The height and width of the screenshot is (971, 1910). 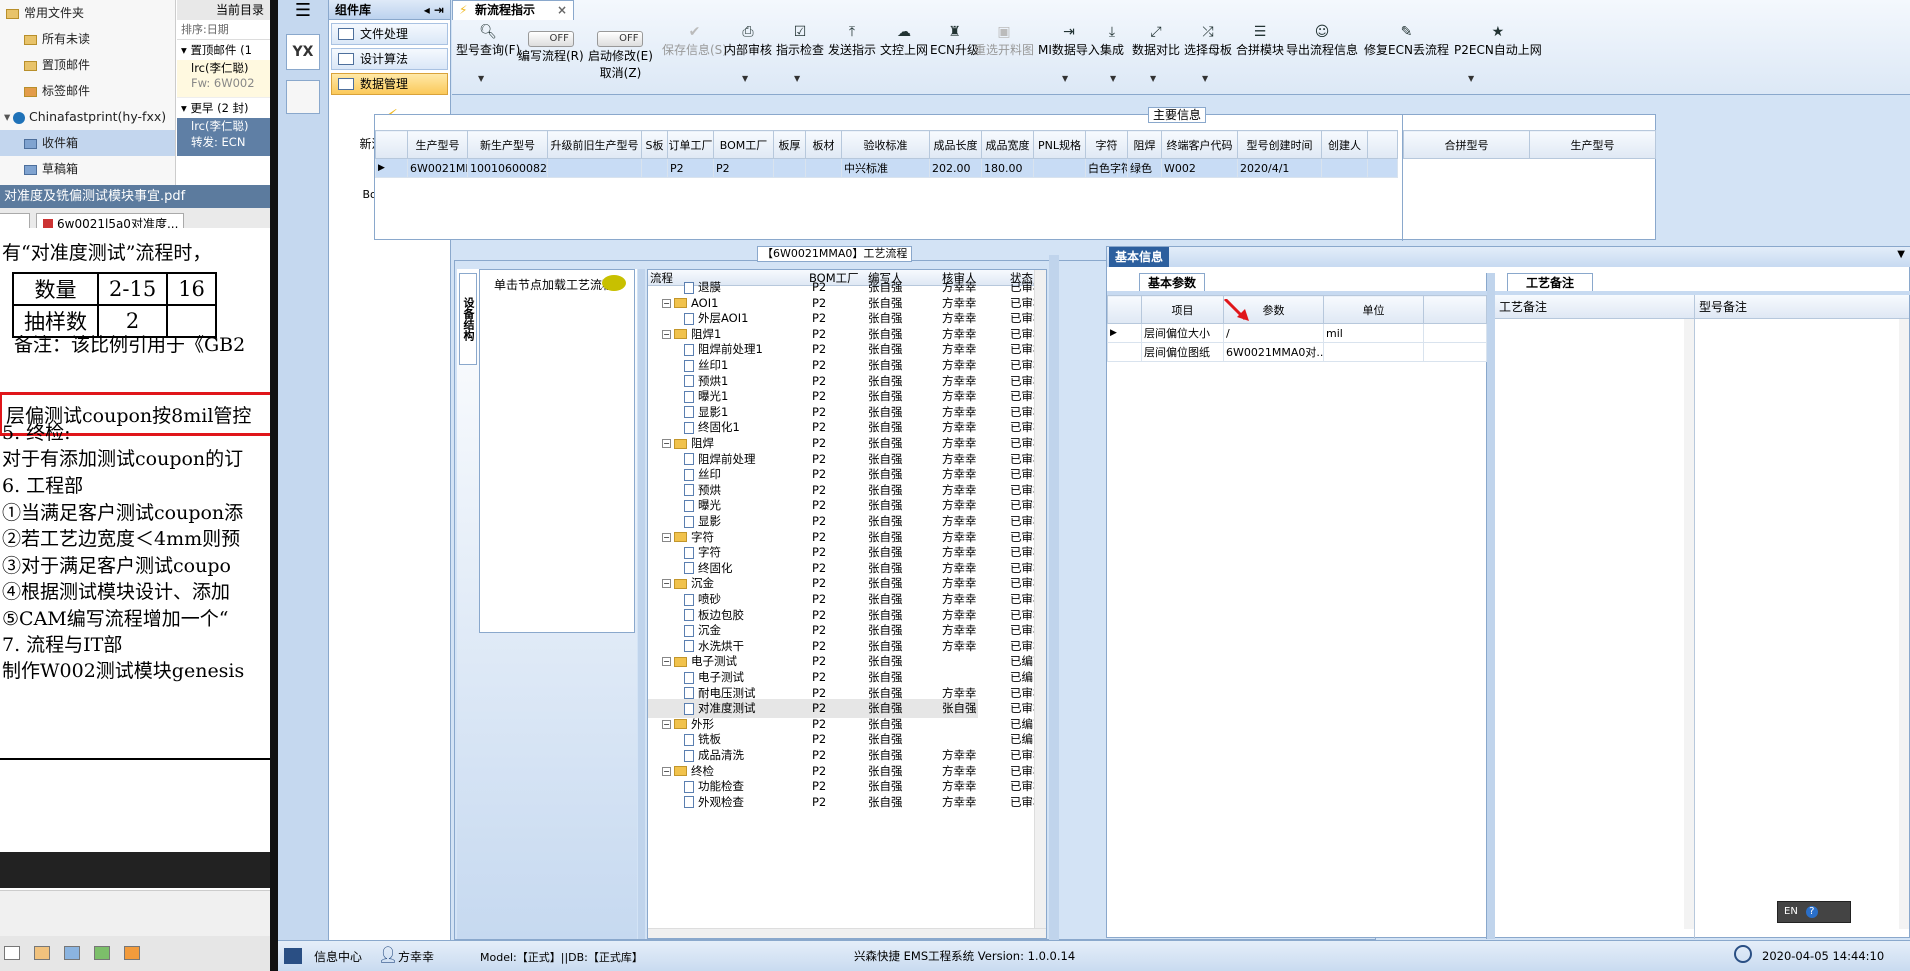 I want to click on folder-favorites: 常用文件夹, so click(x=87, y=13).